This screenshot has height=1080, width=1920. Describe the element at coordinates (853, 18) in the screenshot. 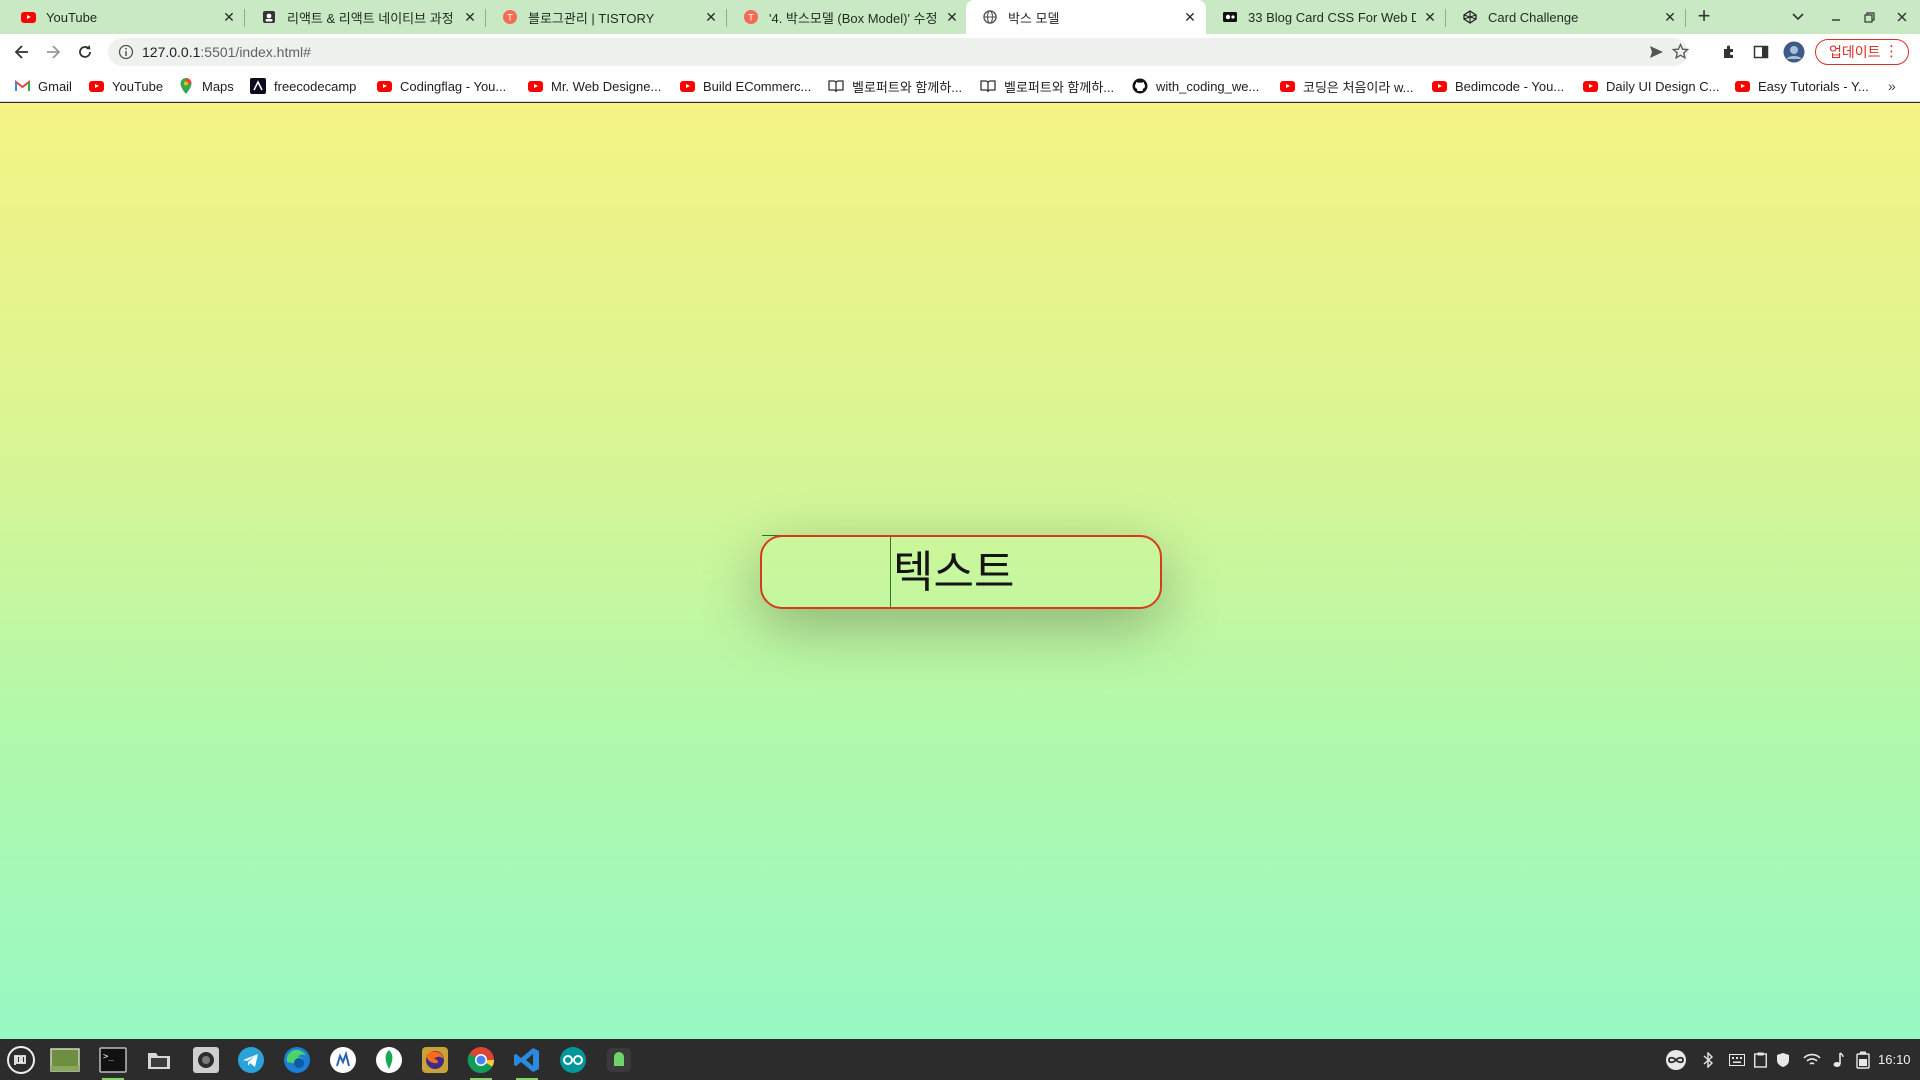

I see `tab-title: '4. 박스모델 (Box Model)' 수정하` at that location.